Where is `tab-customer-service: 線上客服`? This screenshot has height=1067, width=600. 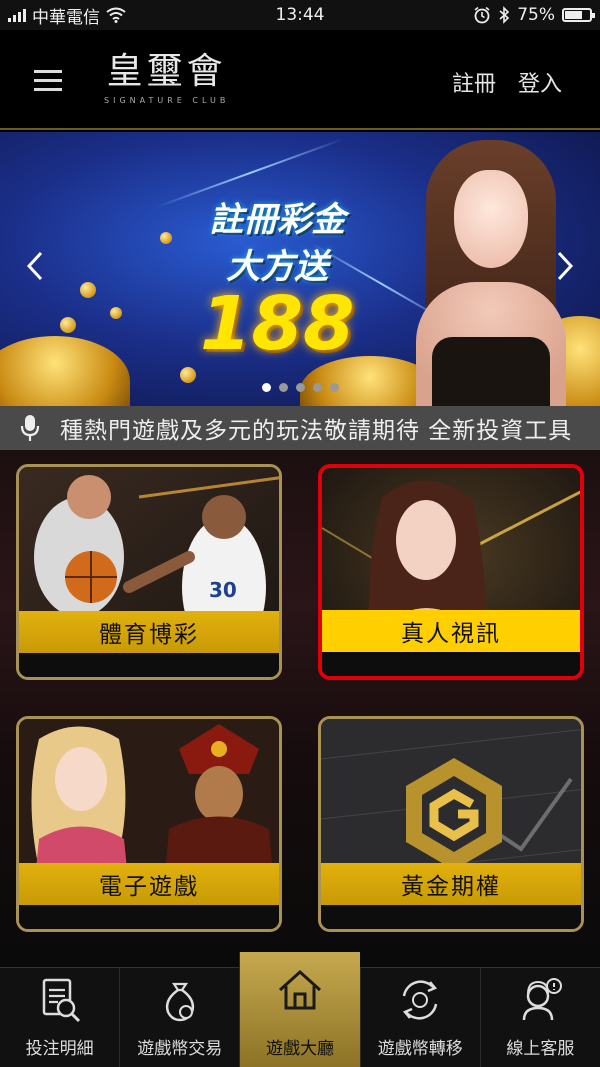 tab-customer-service: 線上客服 is located at coordinates (539, 1017).